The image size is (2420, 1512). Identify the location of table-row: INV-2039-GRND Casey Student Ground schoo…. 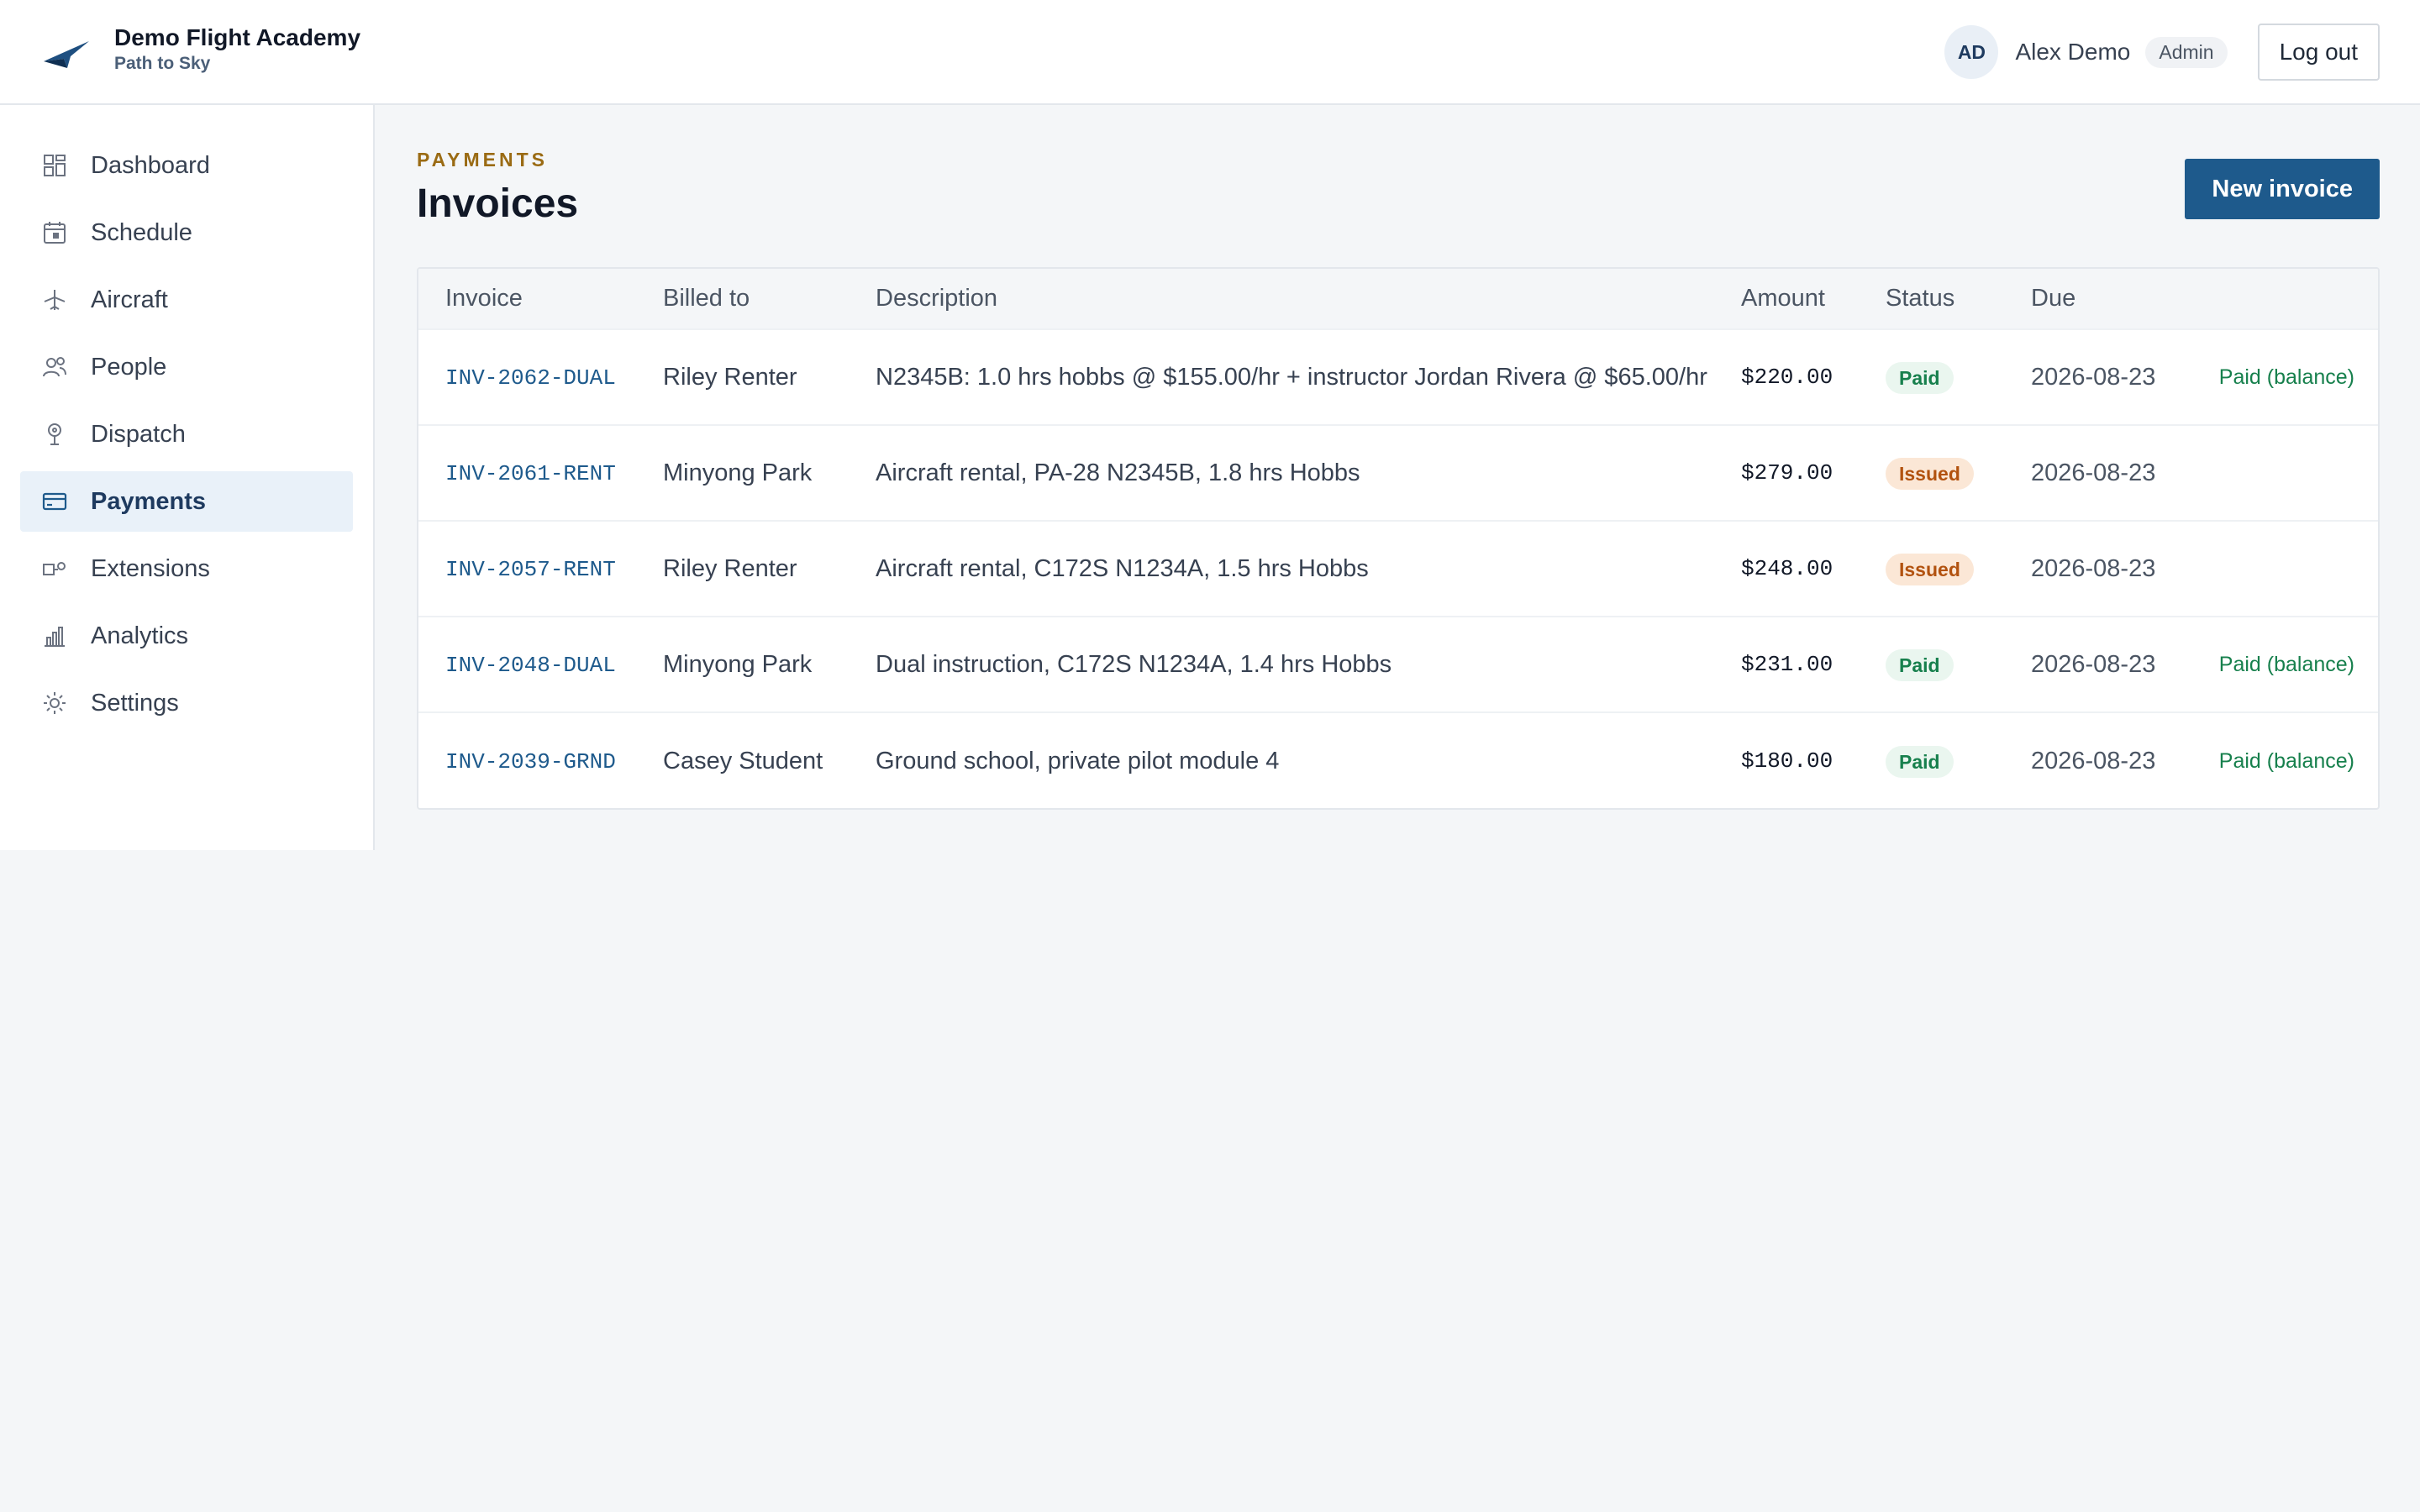
(1398, 759).